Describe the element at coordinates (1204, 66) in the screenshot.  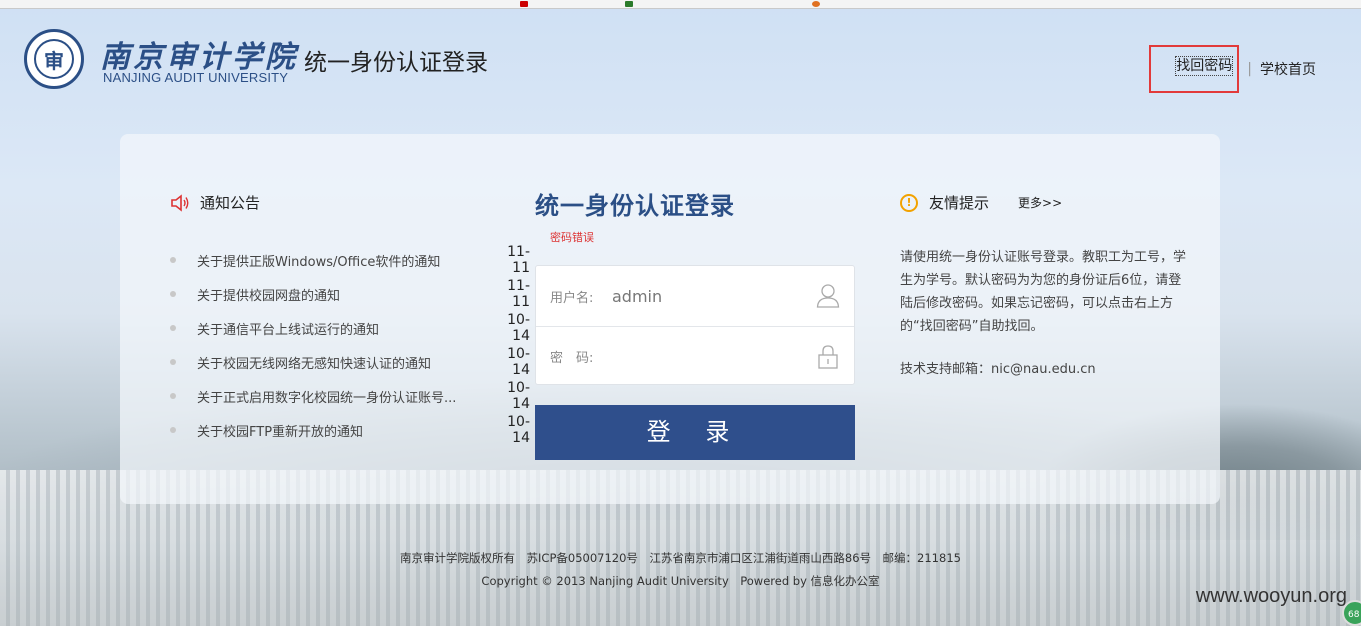
I see `forgot-password-label: 找回密码` at that location.